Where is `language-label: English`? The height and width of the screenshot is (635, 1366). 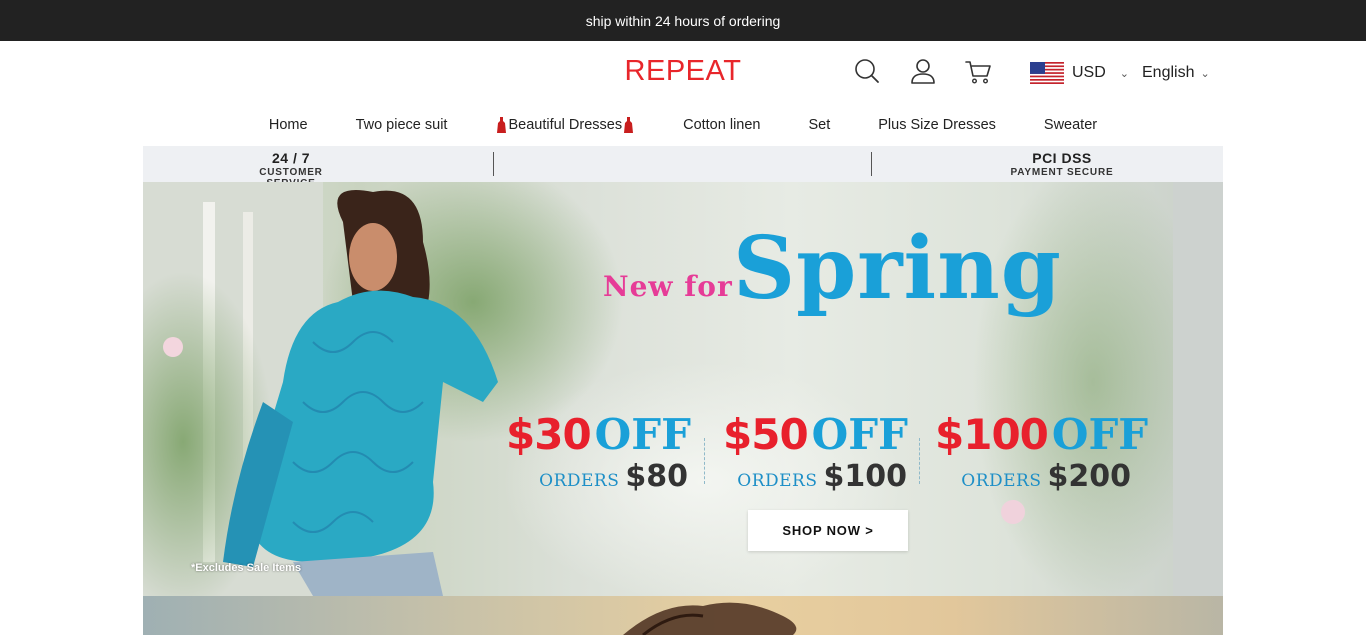
language-label: English is located at coordinates (1168, 72).